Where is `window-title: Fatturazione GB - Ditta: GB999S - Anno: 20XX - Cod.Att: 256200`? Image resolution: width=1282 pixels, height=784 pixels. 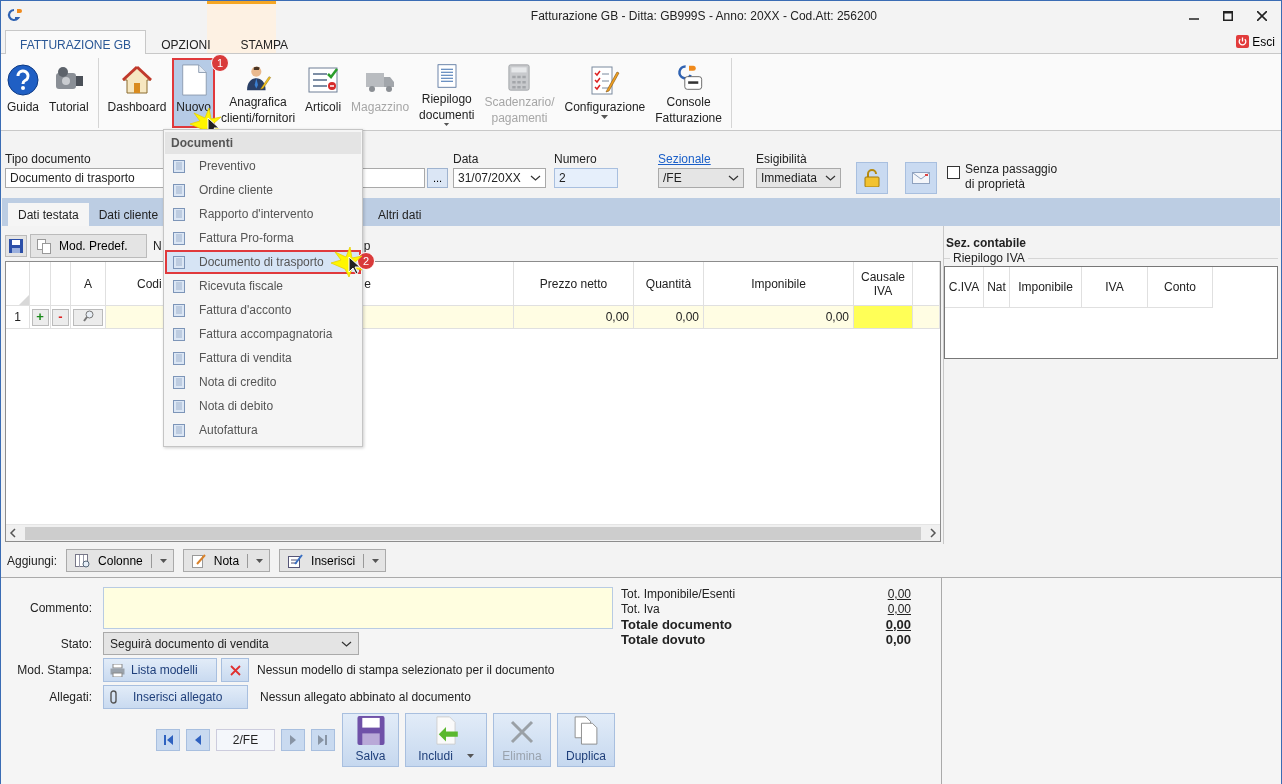
window-title: Fatturazione GB - Ditta: GB999S - Anno: 20XX - Cod.Att: 256200 is located at coordinates (703, 15).